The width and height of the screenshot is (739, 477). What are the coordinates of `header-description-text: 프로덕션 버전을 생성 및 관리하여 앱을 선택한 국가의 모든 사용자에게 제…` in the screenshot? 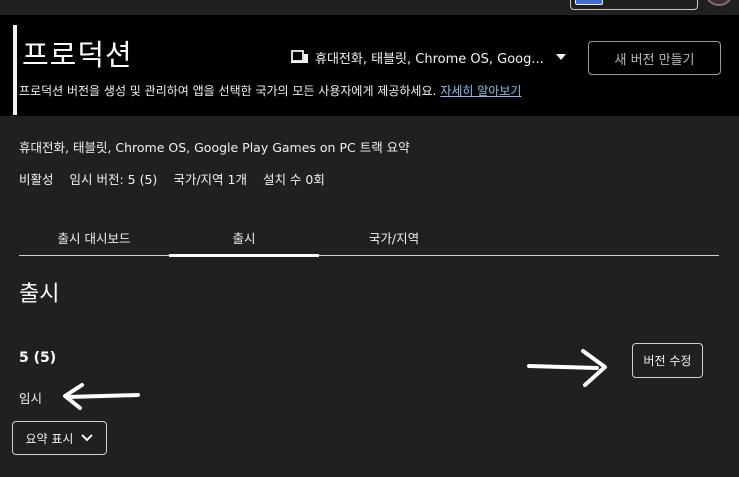 It's located at (228, 91).